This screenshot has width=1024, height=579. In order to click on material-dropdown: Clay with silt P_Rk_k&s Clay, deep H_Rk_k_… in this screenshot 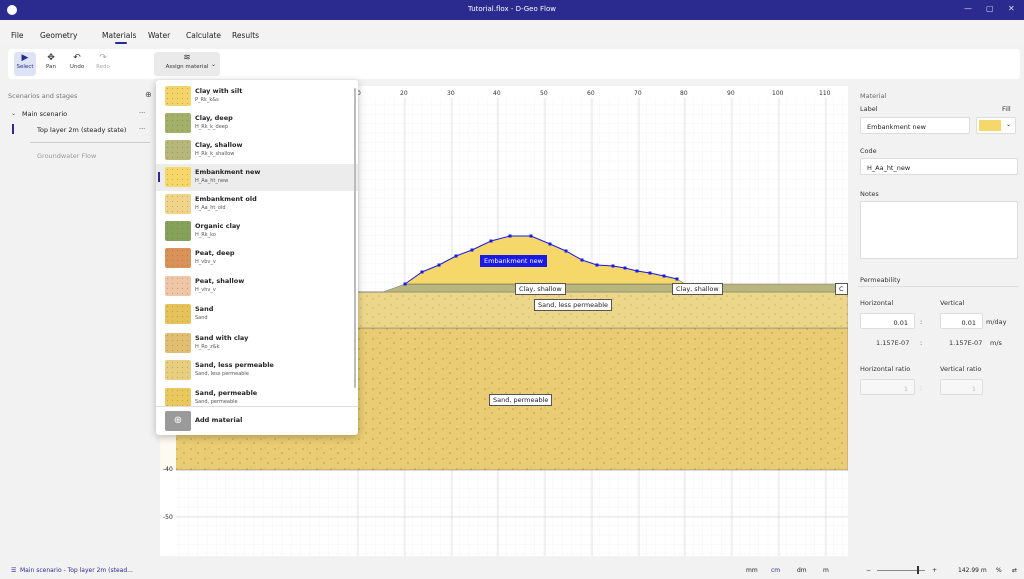, I will do `click(257, 257)`.